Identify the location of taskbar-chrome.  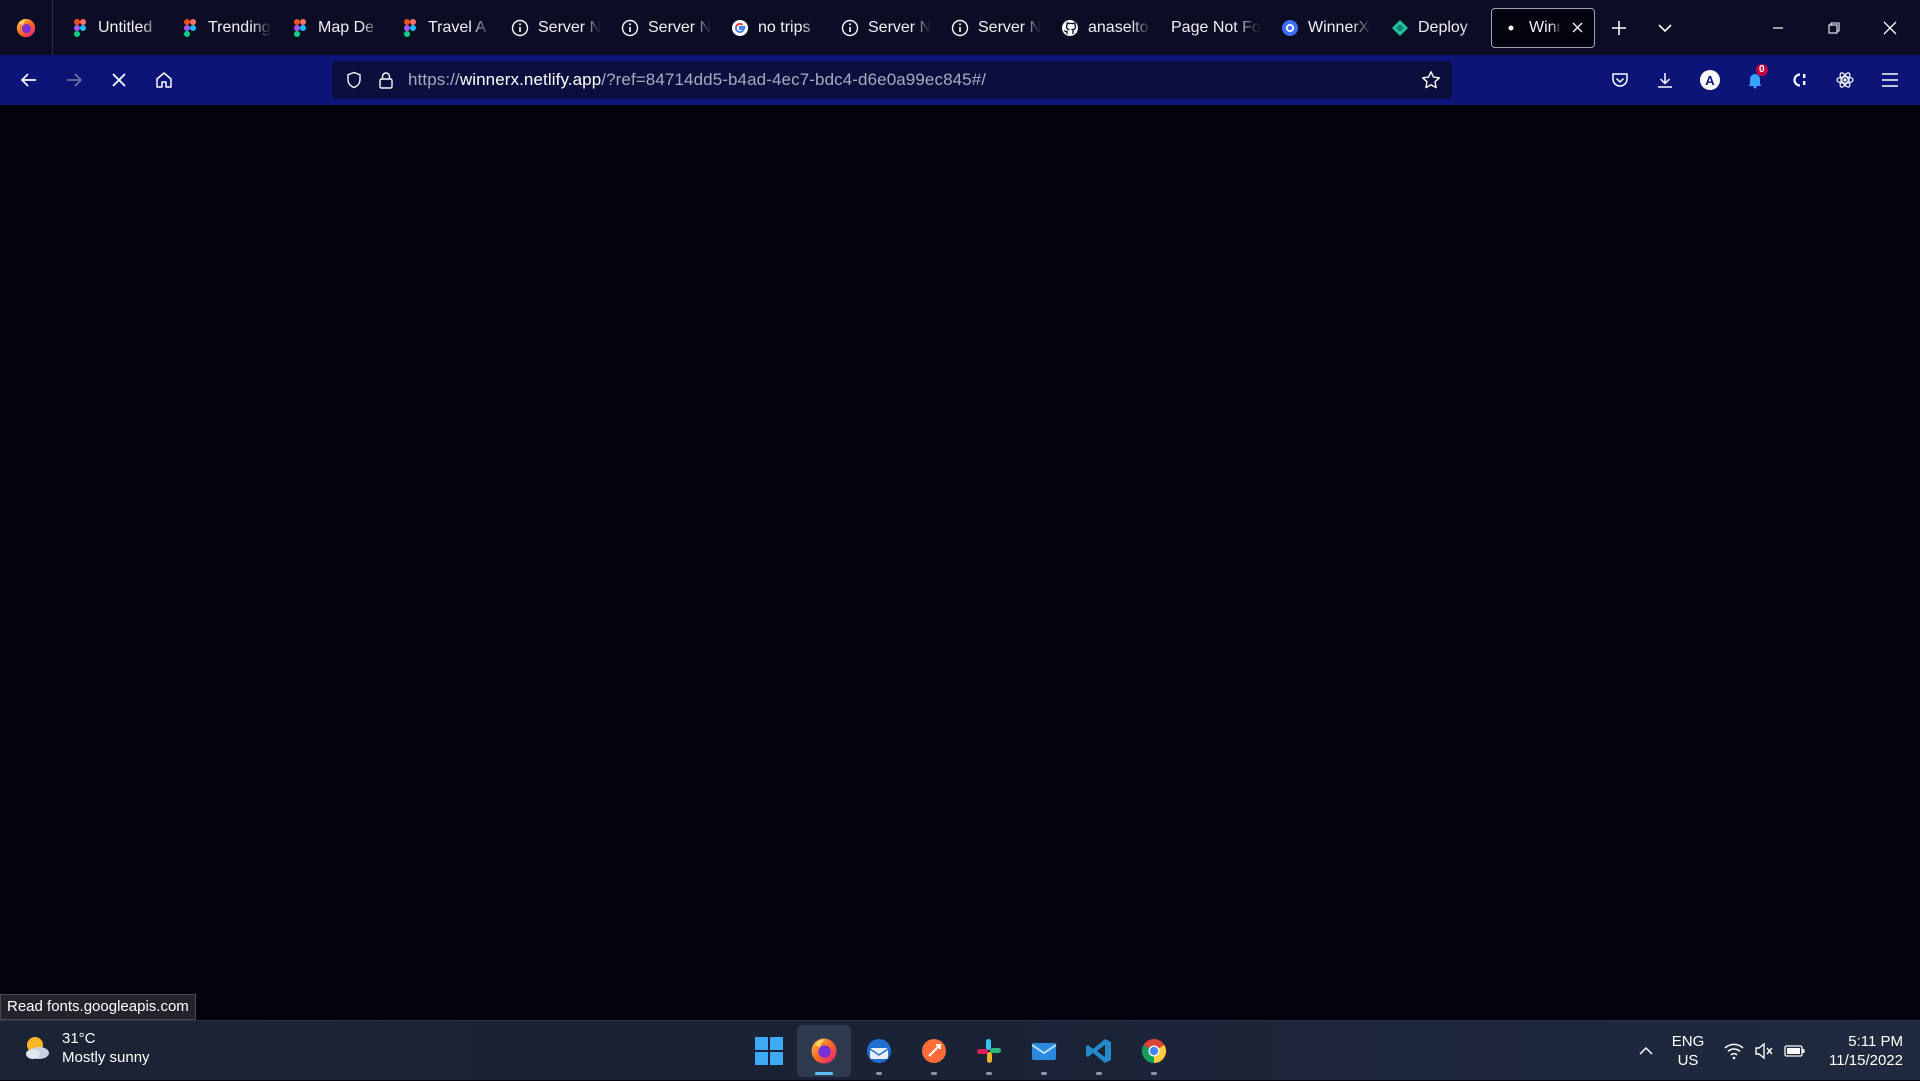
(1154, 1051).